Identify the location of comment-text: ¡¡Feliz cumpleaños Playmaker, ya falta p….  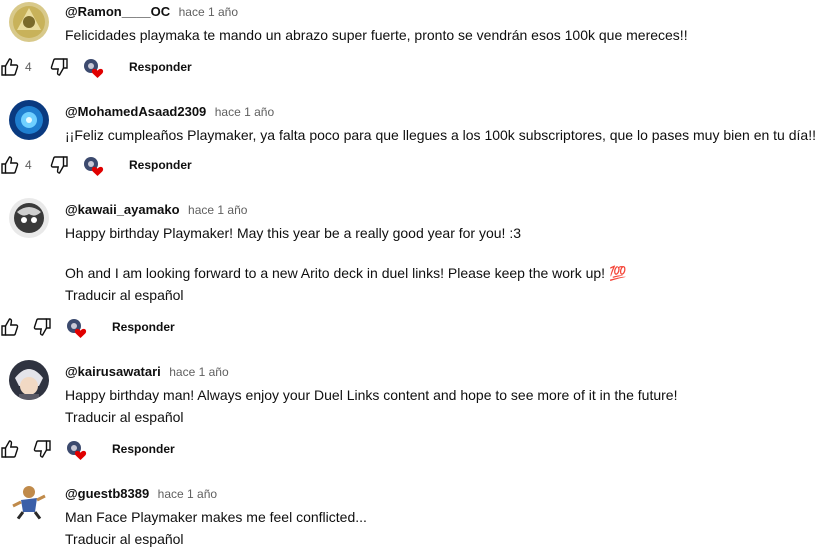
(442, 135).